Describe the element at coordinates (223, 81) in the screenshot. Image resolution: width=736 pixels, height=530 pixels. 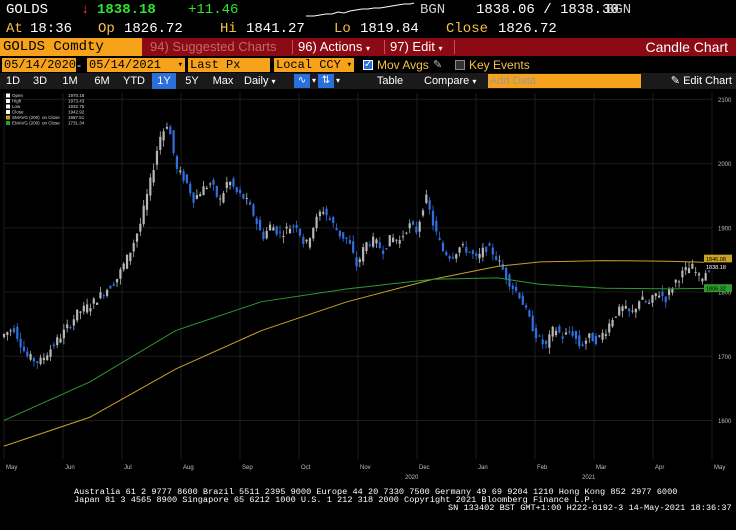
I see `range-max: Max` at that location.